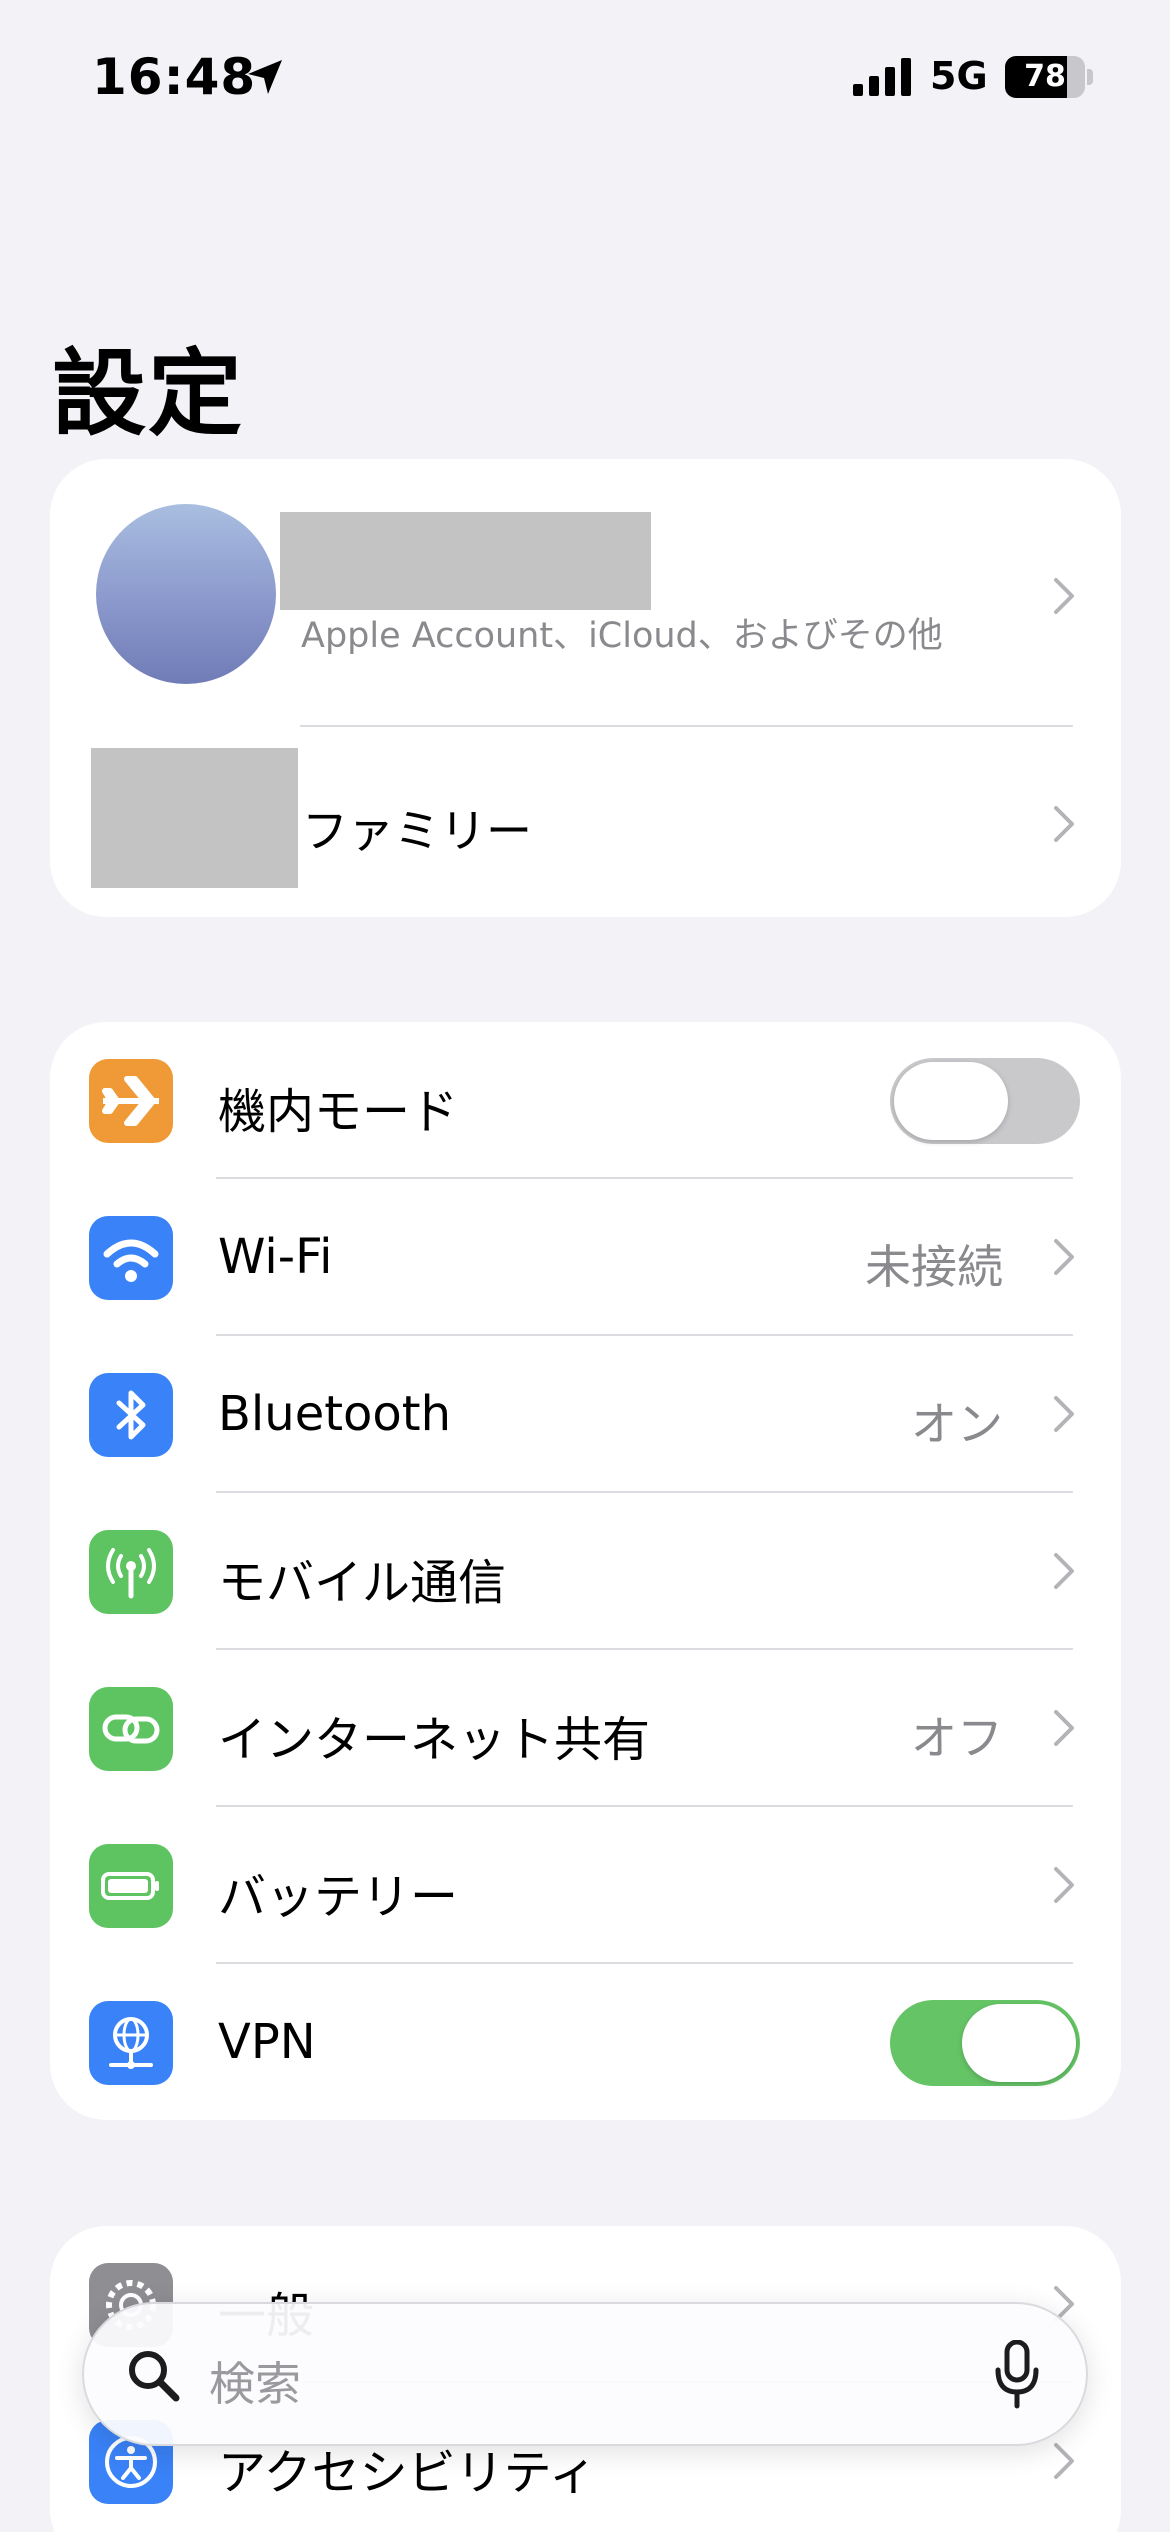  What do you see at coordinates (934, 1267) in the screenshot?
I see `wifi-status-value: 未接続` at bounding box center [934, 1267].